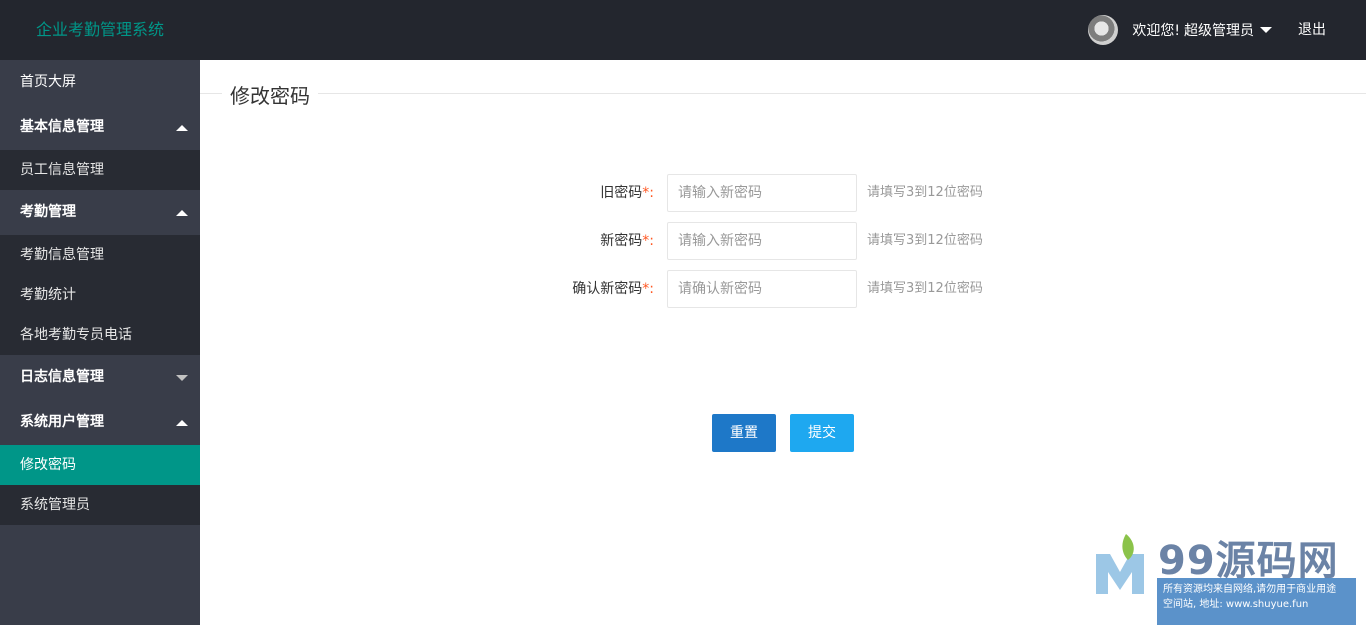 This screenshot has width=1366, height=625. I want to click on top-header: 企业考勤管理系统 欢迎您! 超级管理员 退出, so click(683, 30).